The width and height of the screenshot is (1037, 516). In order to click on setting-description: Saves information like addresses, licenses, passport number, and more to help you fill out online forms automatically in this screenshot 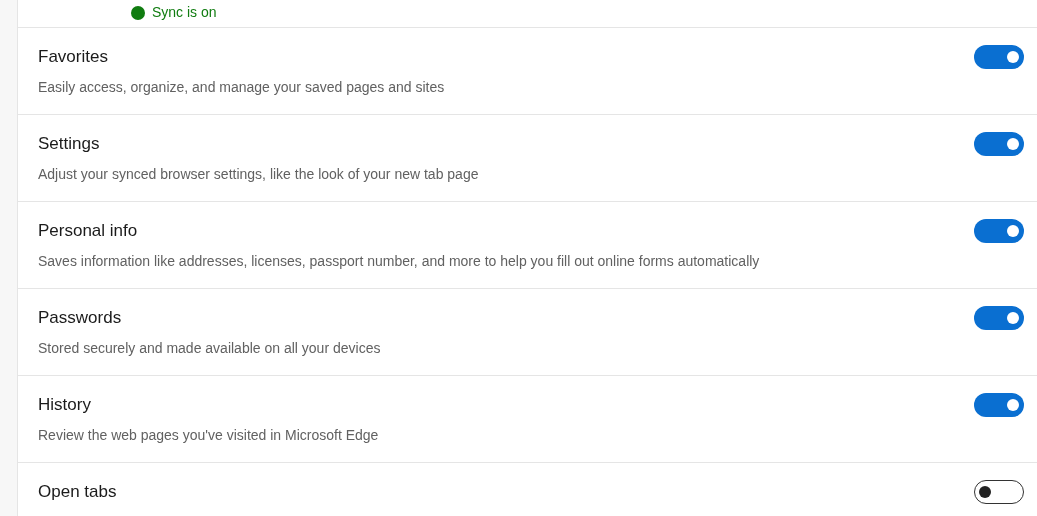, I will do `click(399, 261)`.